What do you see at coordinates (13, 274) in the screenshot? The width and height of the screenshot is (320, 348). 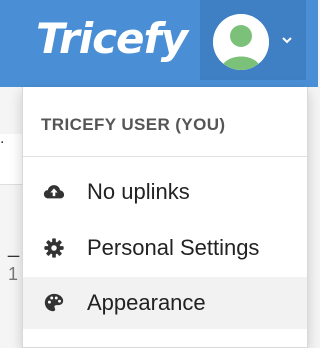 I see `background-text-fragment: 1` at bounding box center [13, 274].